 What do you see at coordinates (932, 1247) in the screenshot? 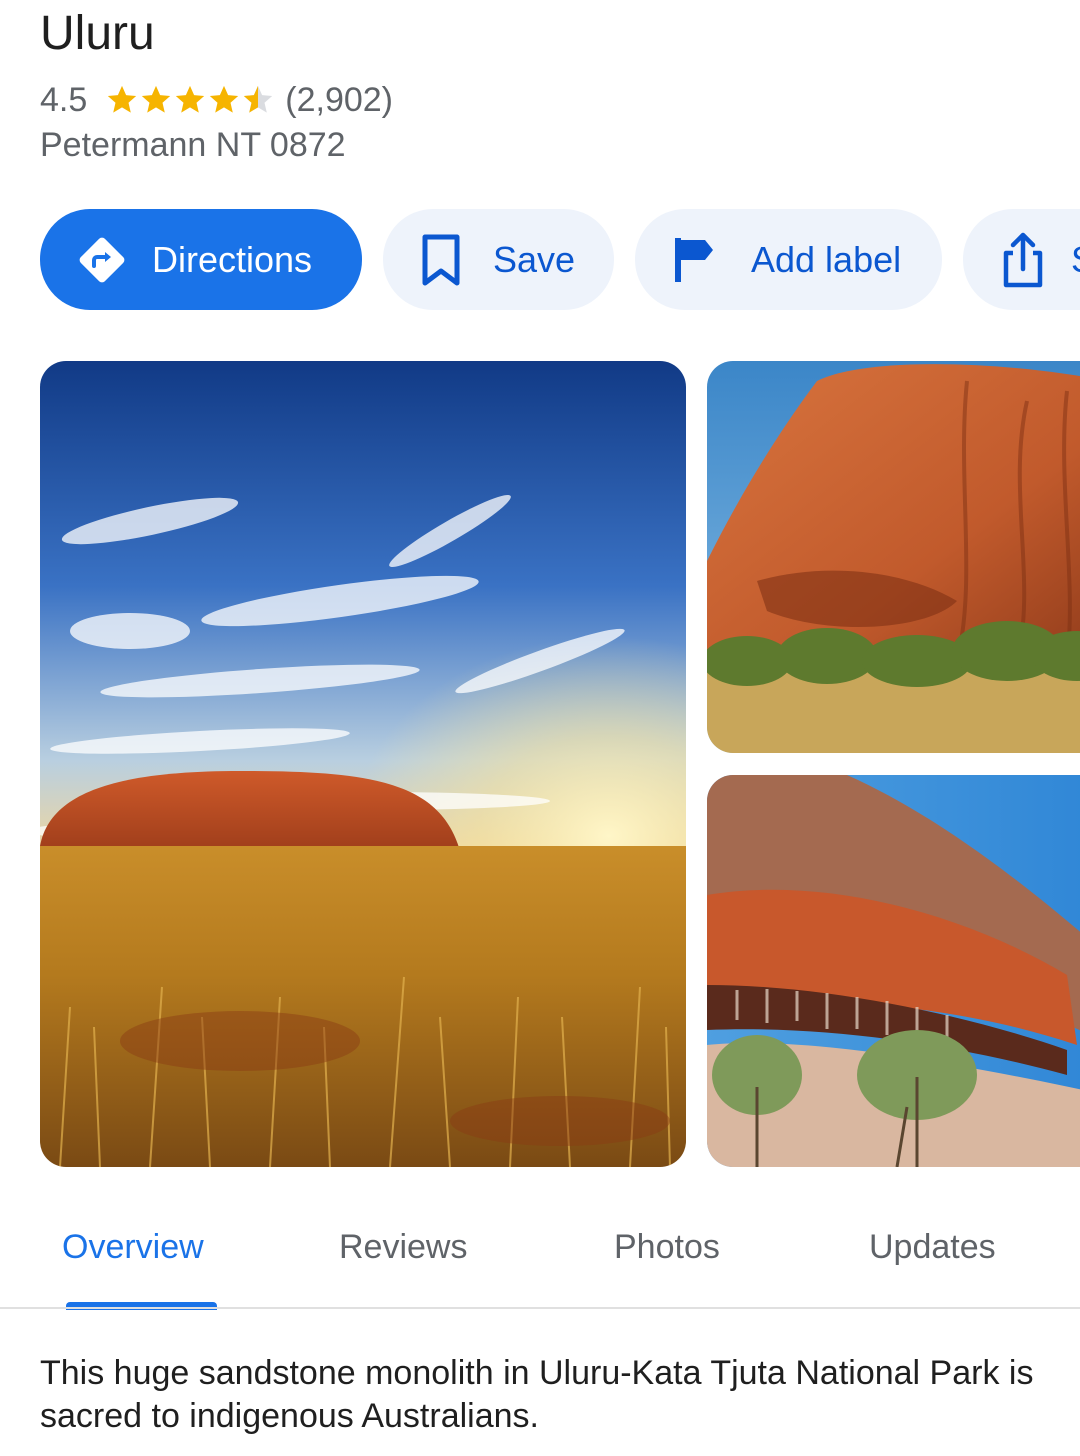
I see `tab-updates: Updates` at bounding box center [932, 1247].